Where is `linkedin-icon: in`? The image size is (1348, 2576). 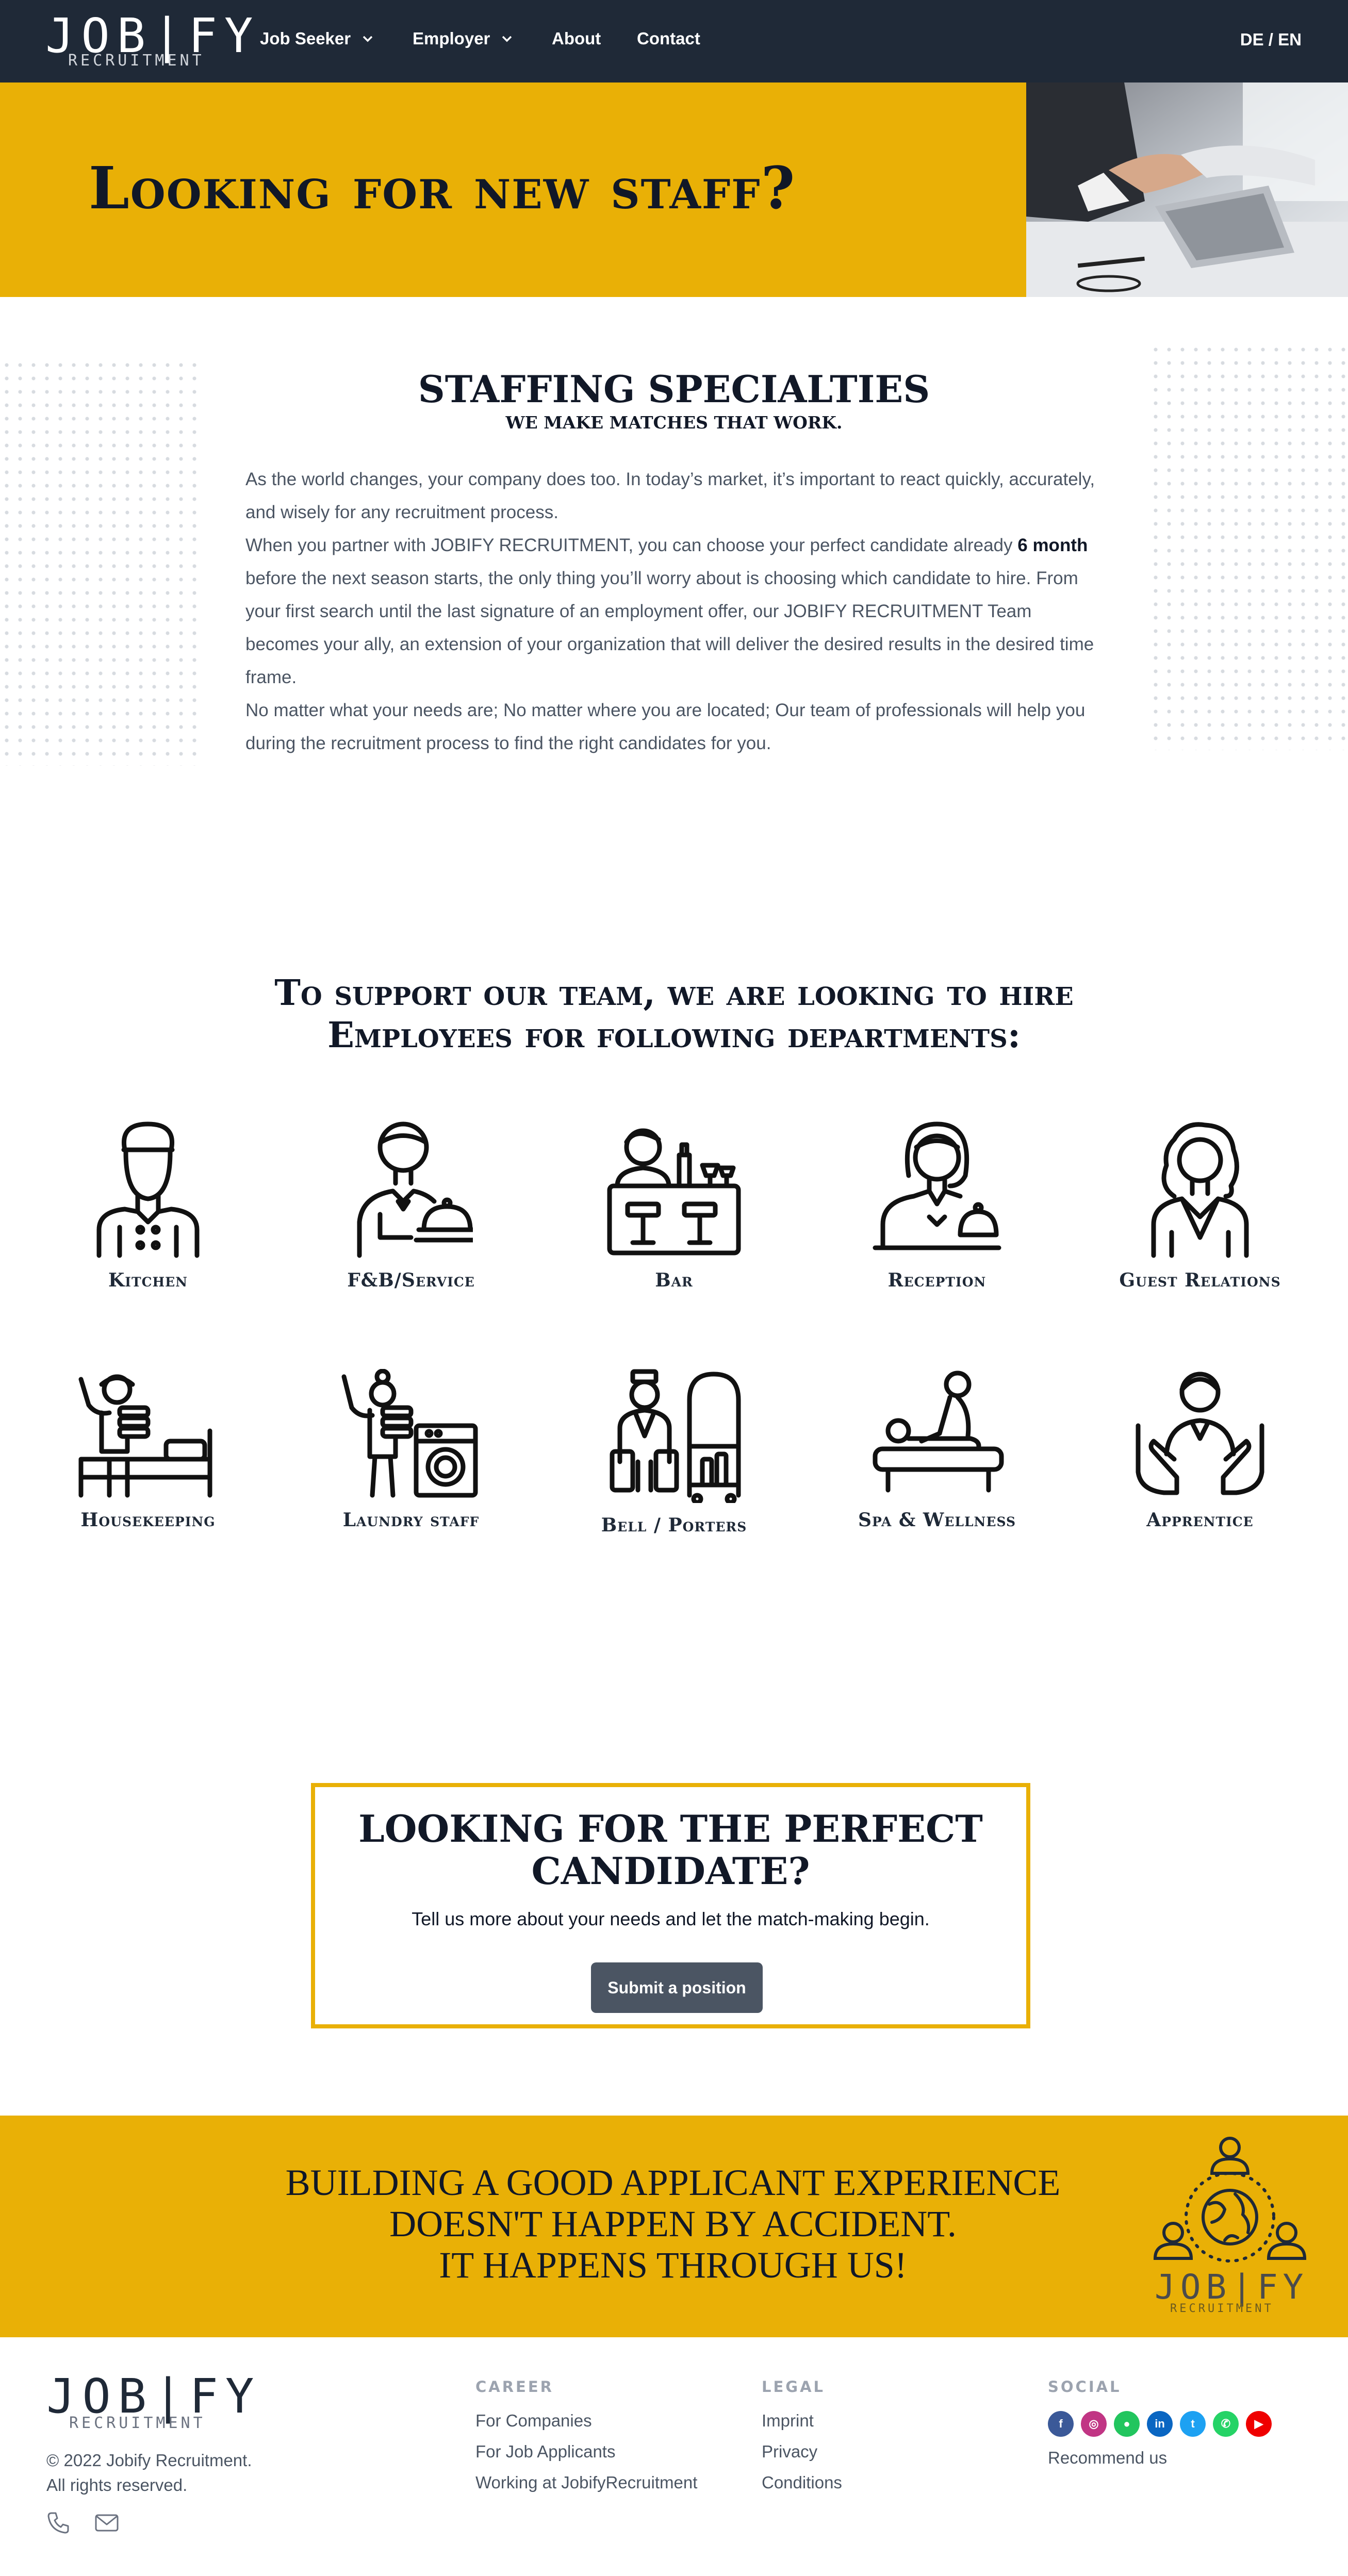
linkedin-icon: in is located at coordinates (1160, 2424).